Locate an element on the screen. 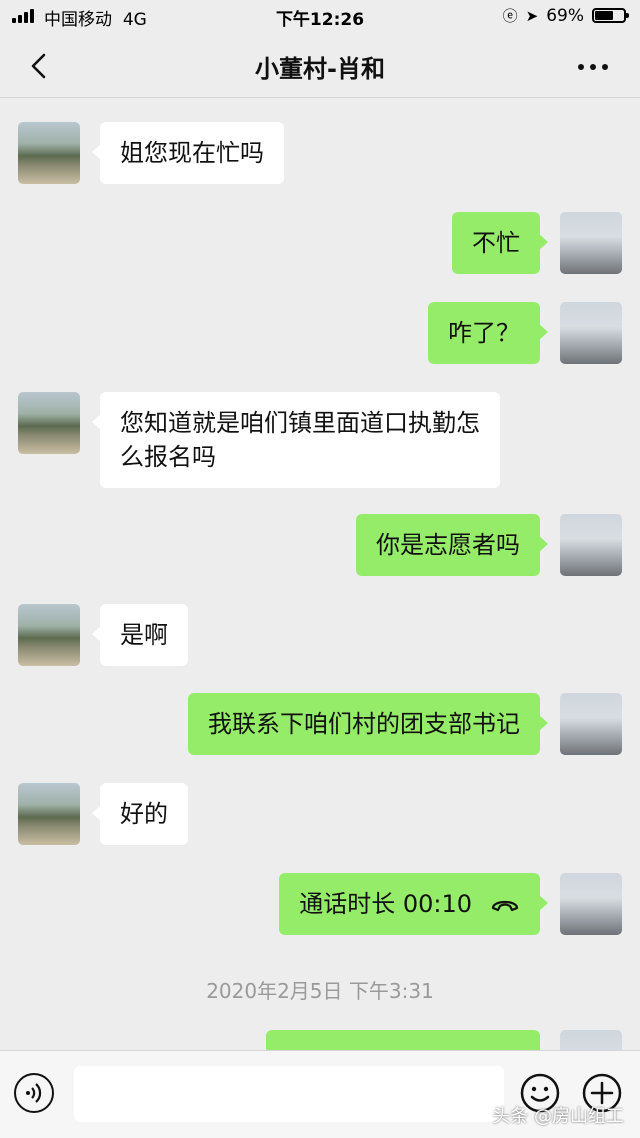  rotation-lock-icon: ⓔ is located at coordinates (510, 16).